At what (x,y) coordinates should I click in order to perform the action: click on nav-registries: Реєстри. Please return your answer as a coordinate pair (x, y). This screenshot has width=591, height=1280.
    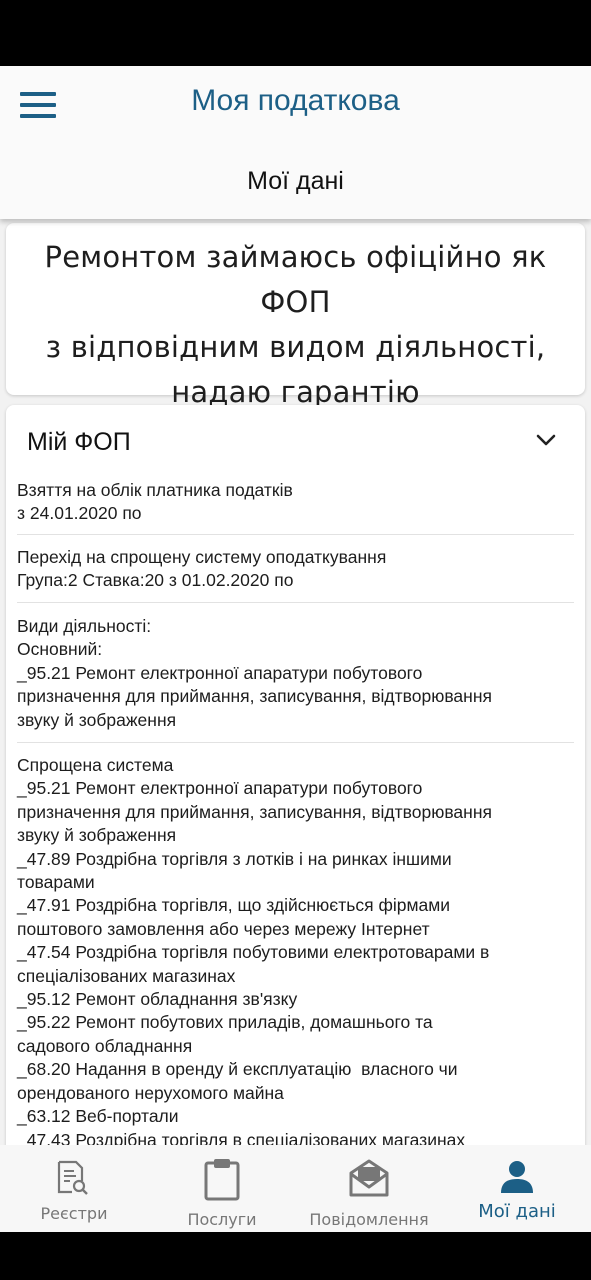
    Looking at the image, I should click on (74, 1188).